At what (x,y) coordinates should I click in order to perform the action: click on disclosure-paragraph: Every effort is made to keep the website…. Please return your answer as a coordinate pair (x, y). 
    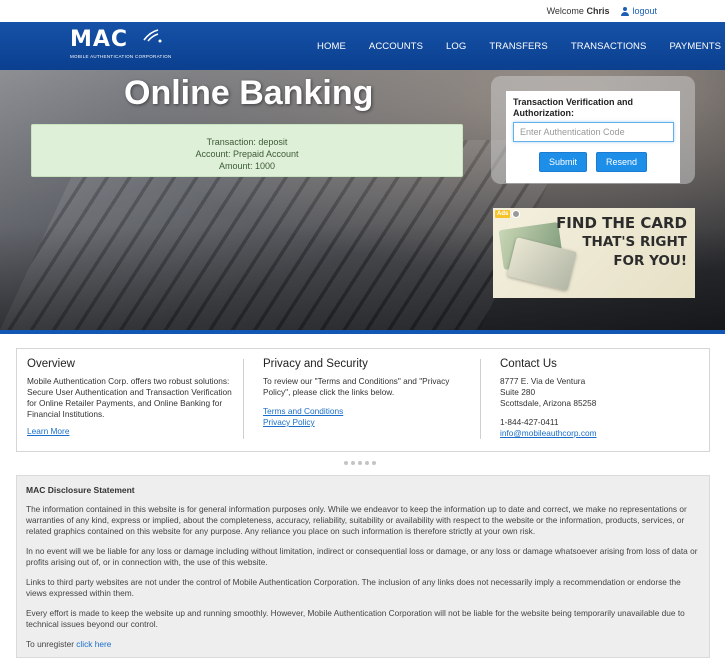
    Looking at the image, I should click on (355, 618).